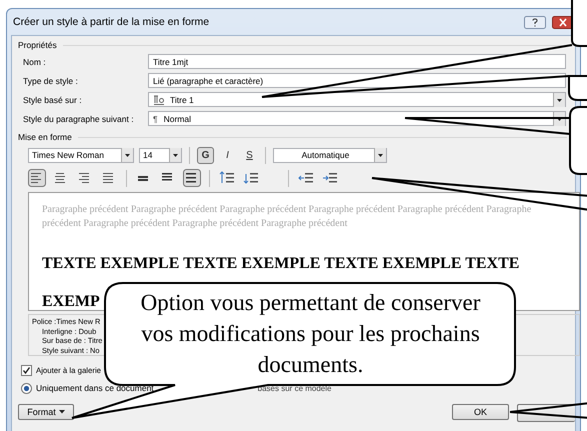  Describe the element at coordinates (357, 80) in the screenshot. I see `input-field: Lié (paragraphe et caractère)` at that location.